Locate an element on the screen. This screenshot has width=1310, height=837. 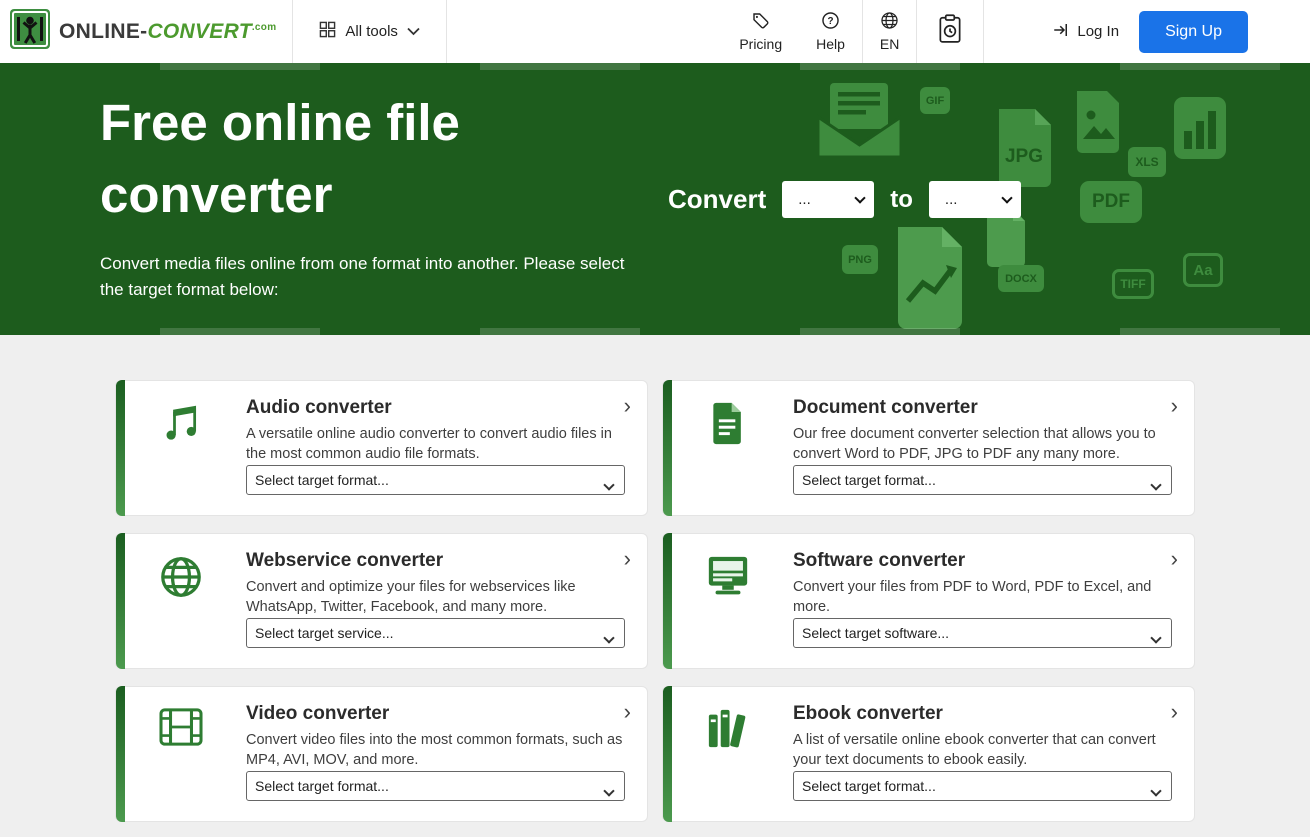
clipboard-icon is located at coordinates (950, 31).